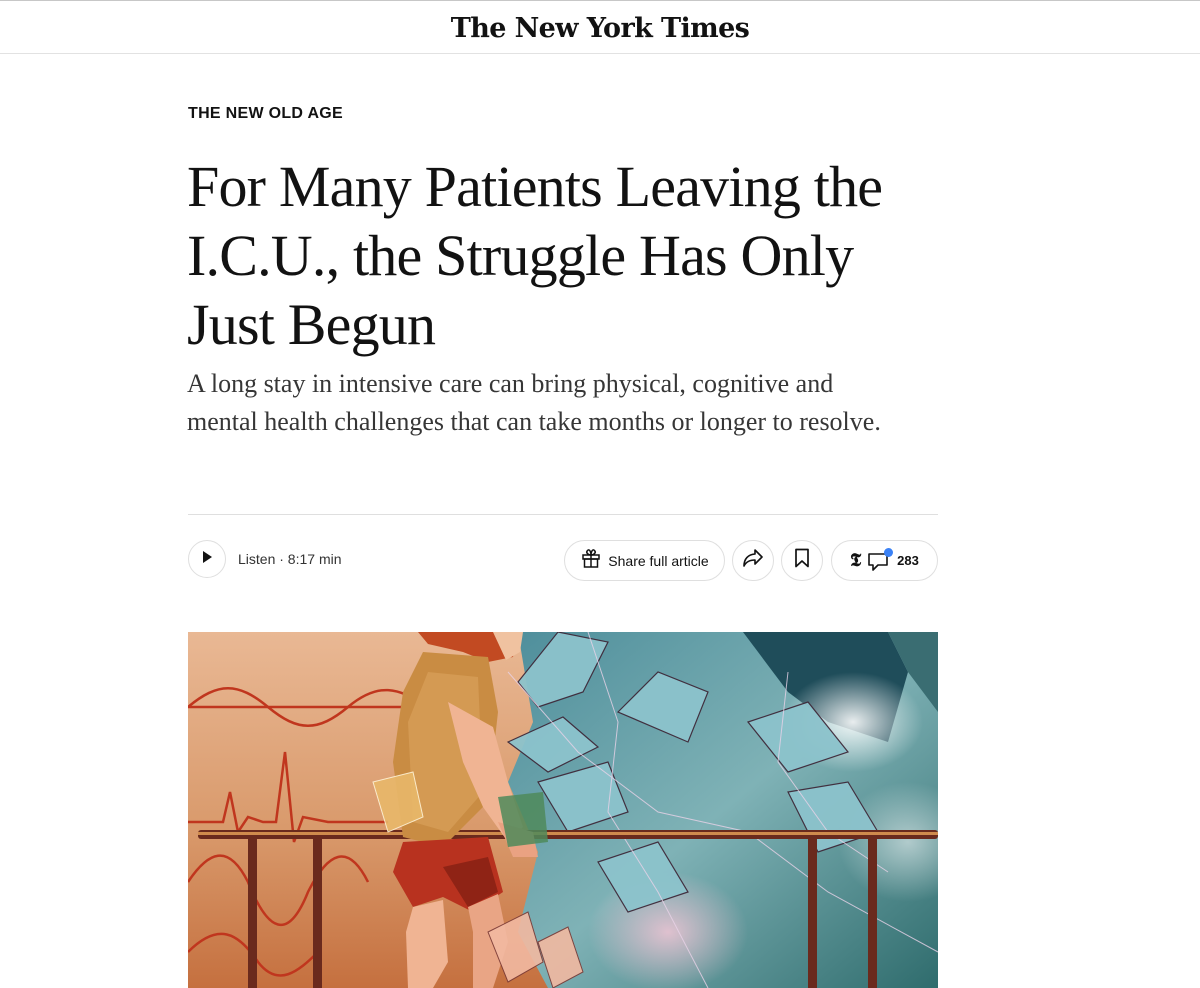 The width and height of the screenshot is (1200, 988). What do you see at coordinates (908, 560) in the screenshot?
I see `comments-count: 283` at bounding box center [908, 560].